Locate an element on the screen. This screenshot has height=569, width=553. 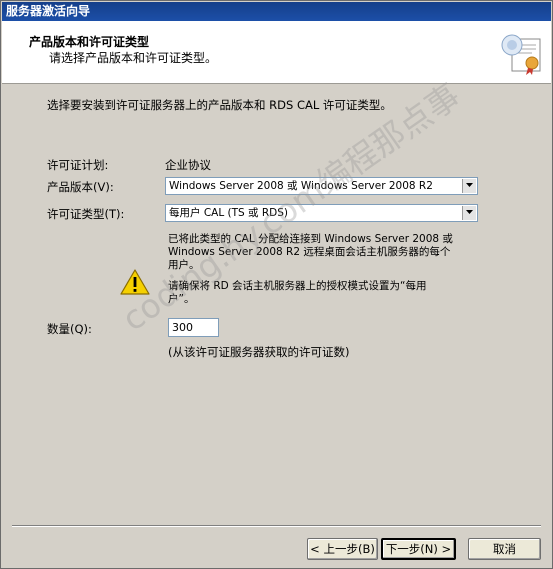
intro-text: 选择要安装到许可证服务器上的产品版本和 RDS CAL 许可证类型。 is located at coordinates (219, 105).